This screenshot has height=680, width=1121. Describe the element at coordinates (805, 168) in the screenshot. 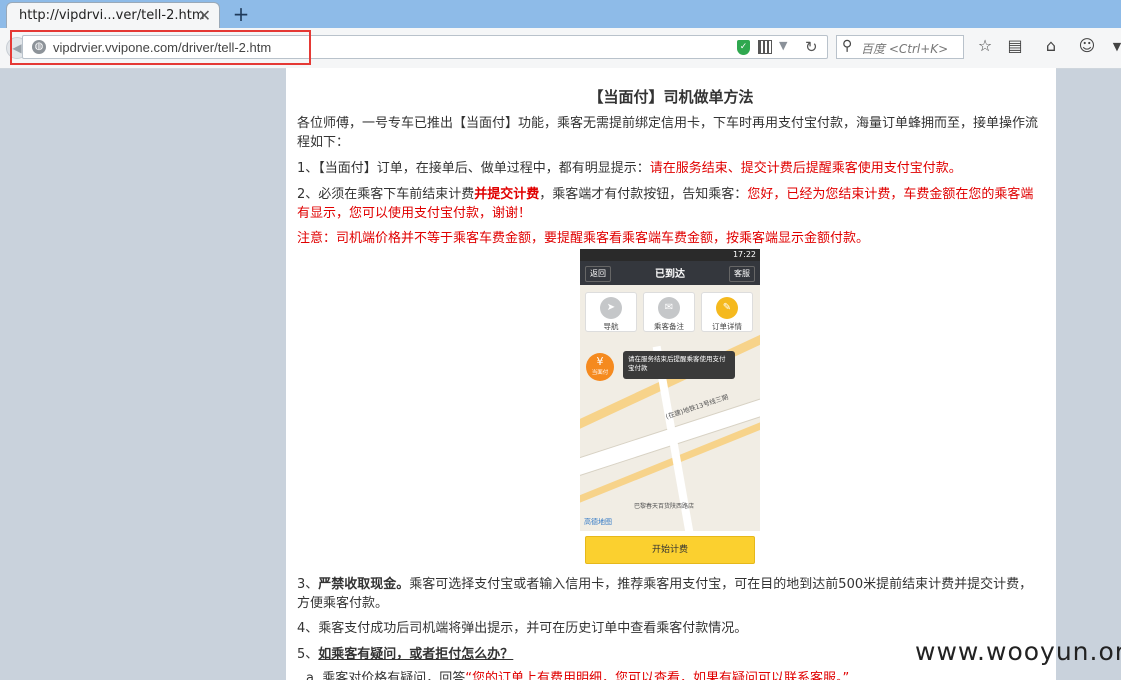

I see `step-1-red-text: 请在服务结束、提交计费后提醒乘客使用支付宝付款。` at that location.